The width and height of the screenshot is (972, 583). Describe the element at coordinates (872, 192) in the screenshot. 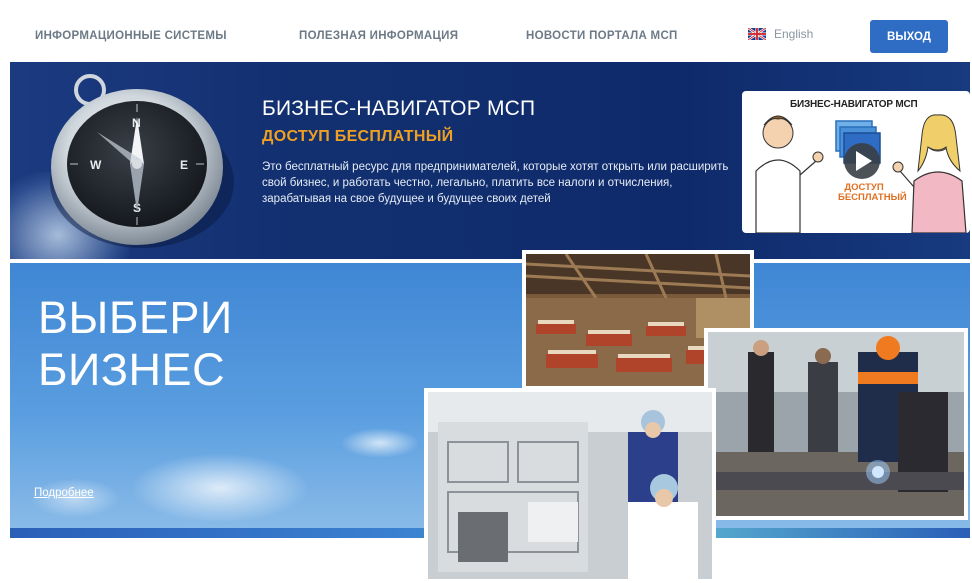

I see `video-caption: ДОСТУП БЕСПЛАТНЫЙ` at that location.